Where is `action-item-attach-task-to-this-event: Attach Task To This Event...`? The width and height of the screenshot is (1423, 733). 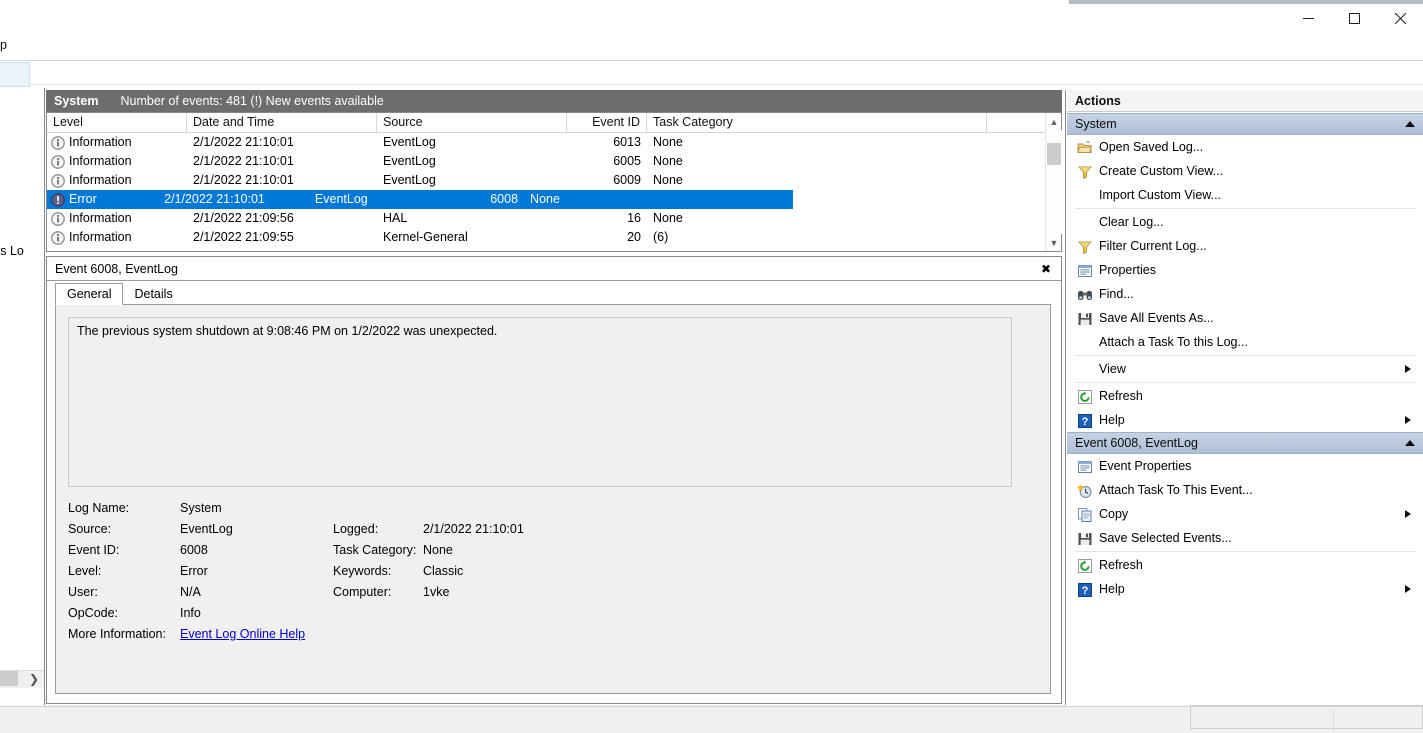
action-item-attach-task-to-this-event: Attach Task To This Event... is located at coordinates (1245, 490).